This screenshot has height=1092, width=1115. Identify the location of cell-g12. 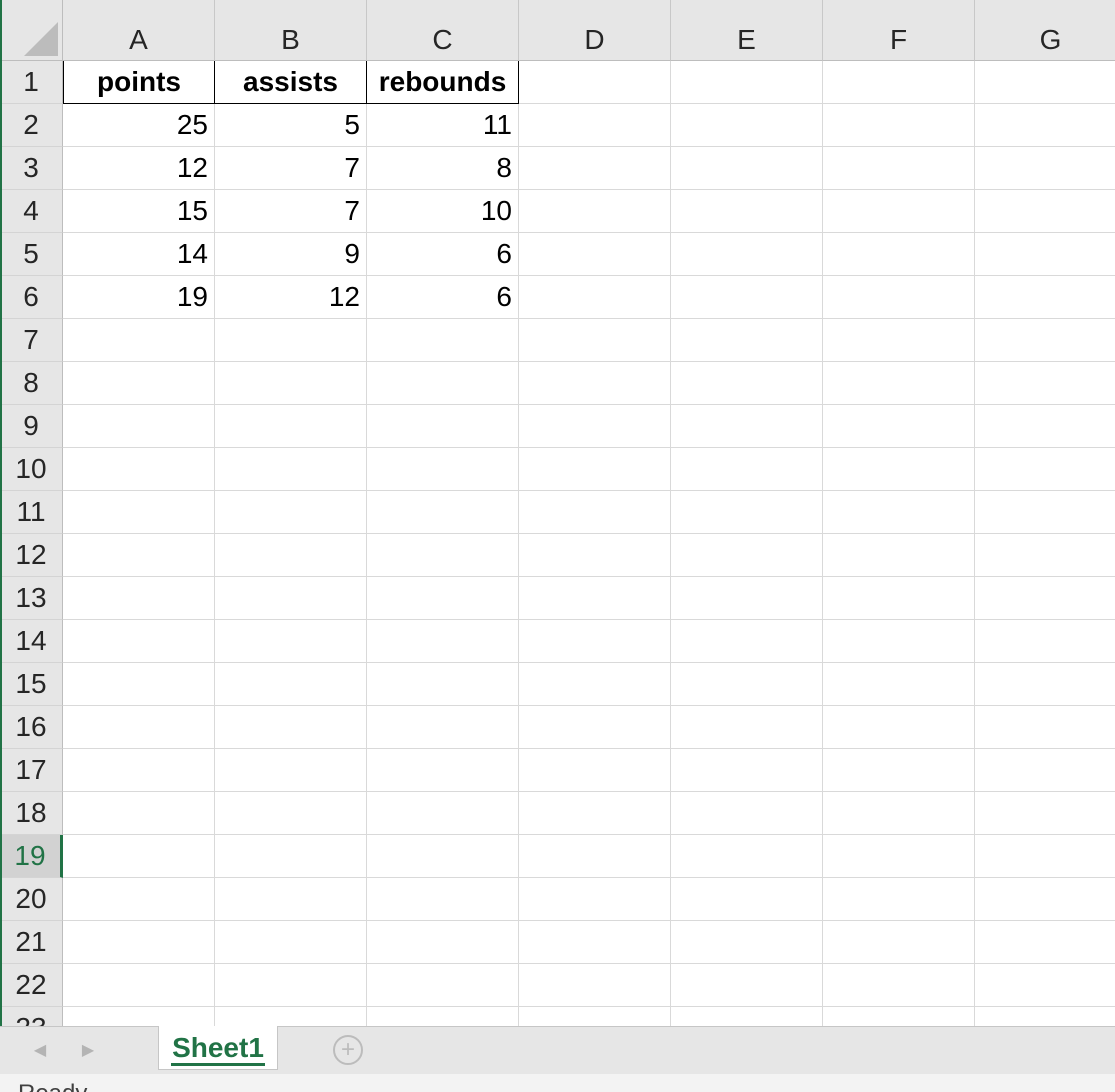
(1045, 555).